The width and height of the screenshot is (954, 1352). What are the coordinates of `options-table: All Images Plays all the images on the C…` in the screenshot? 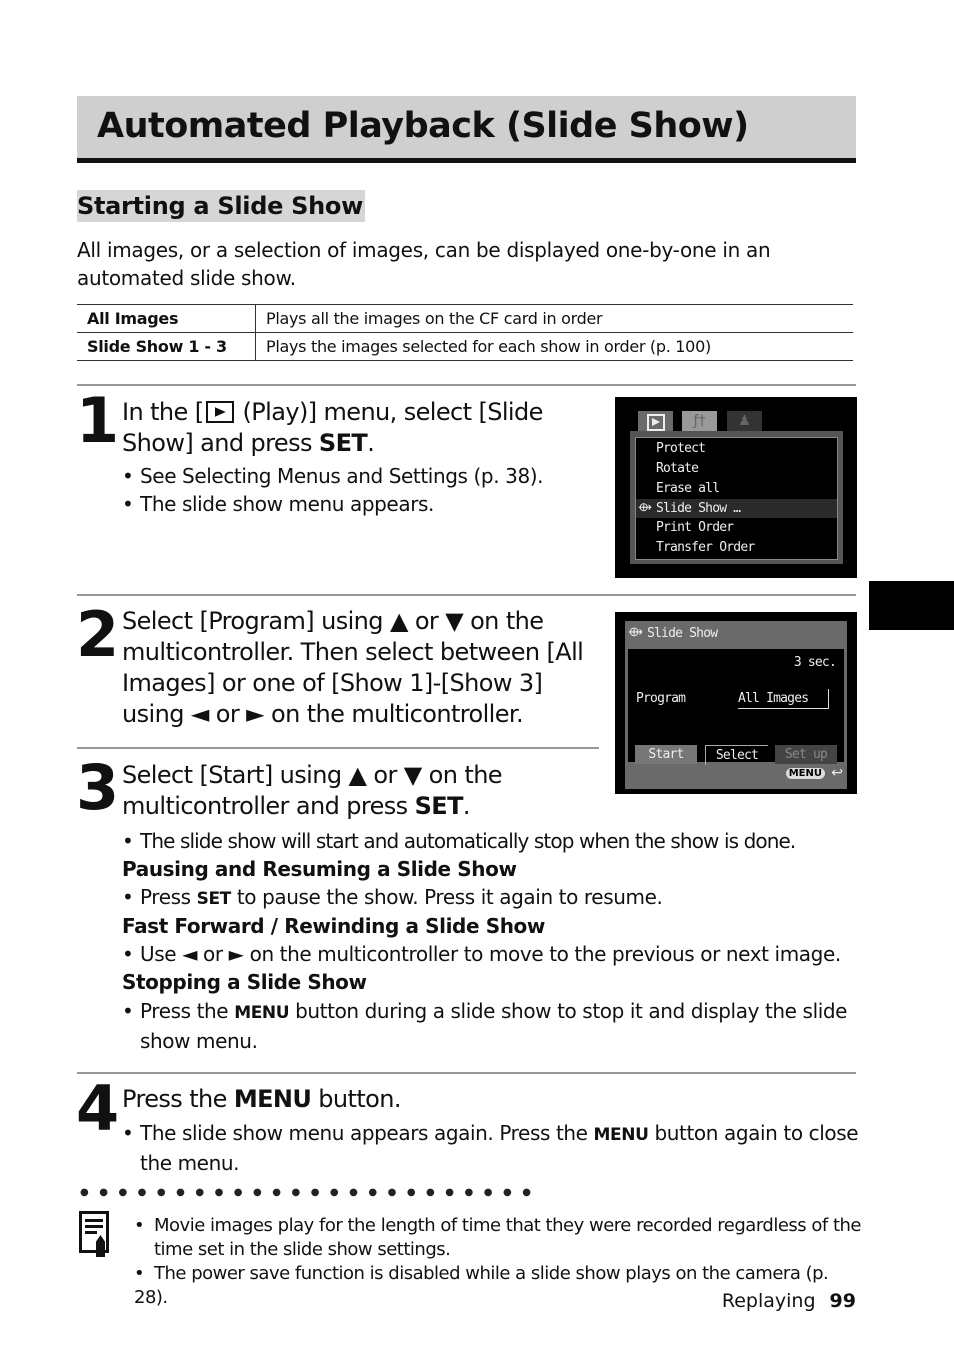 It's located at (465, 332).